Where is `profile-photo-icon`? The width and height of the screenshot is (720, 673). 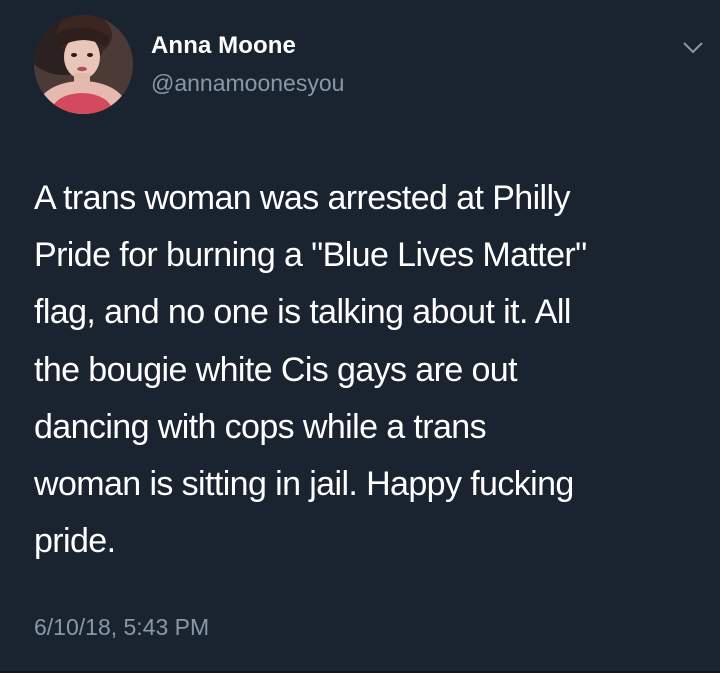
profile-photo-icon is located at coordinates (83, 64).